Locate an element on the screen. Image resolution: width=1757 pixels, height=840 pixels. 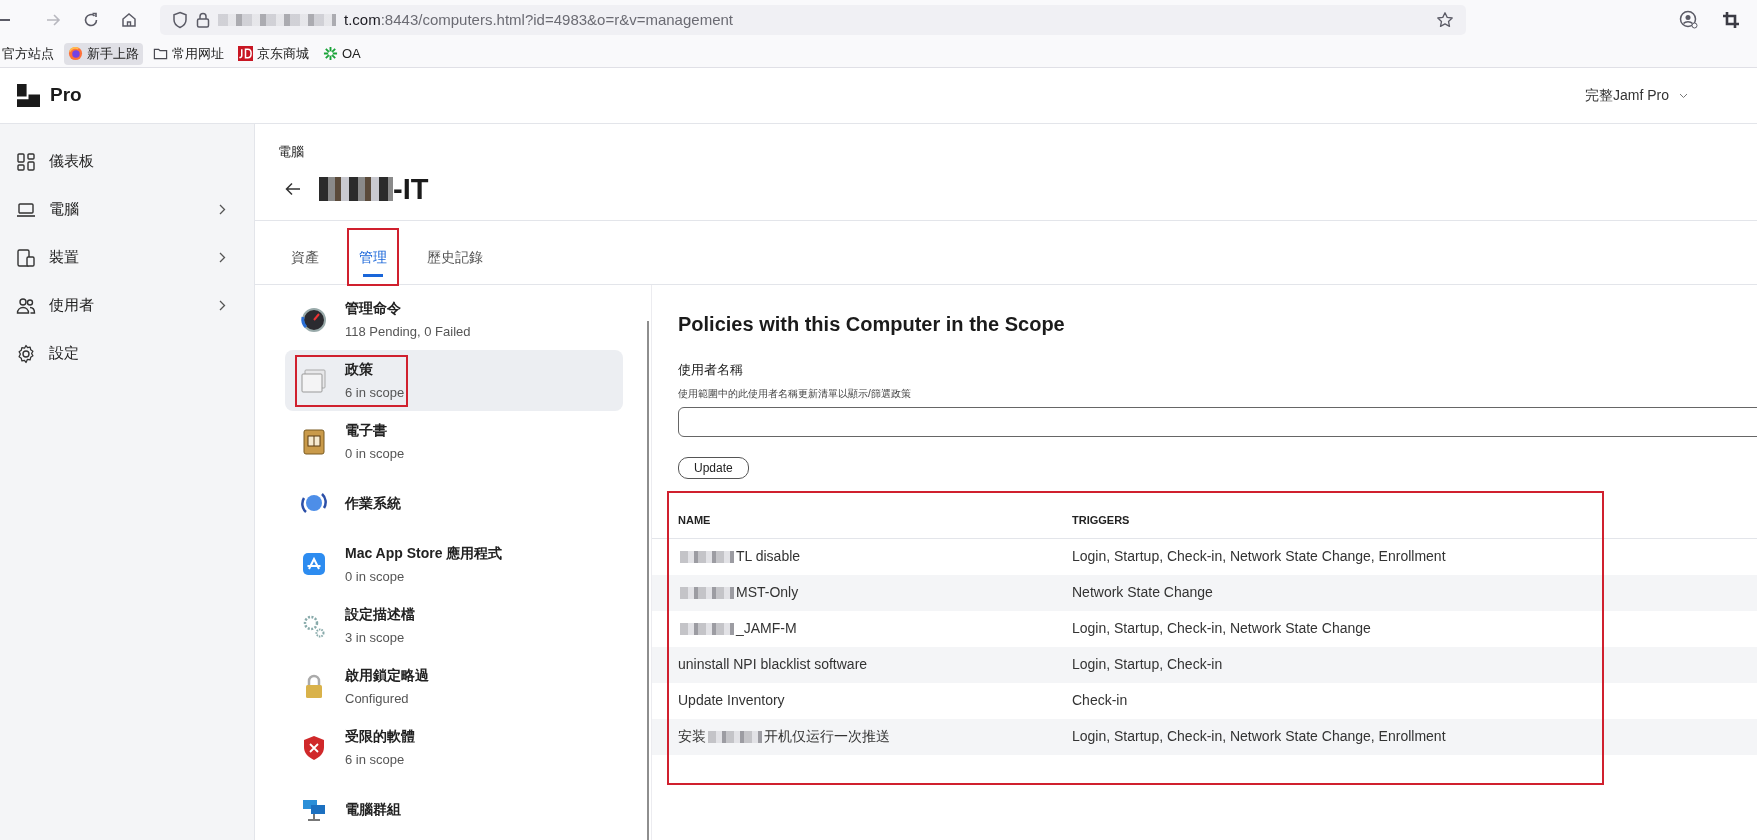
star-icon is located at coordinates (1445, 20).